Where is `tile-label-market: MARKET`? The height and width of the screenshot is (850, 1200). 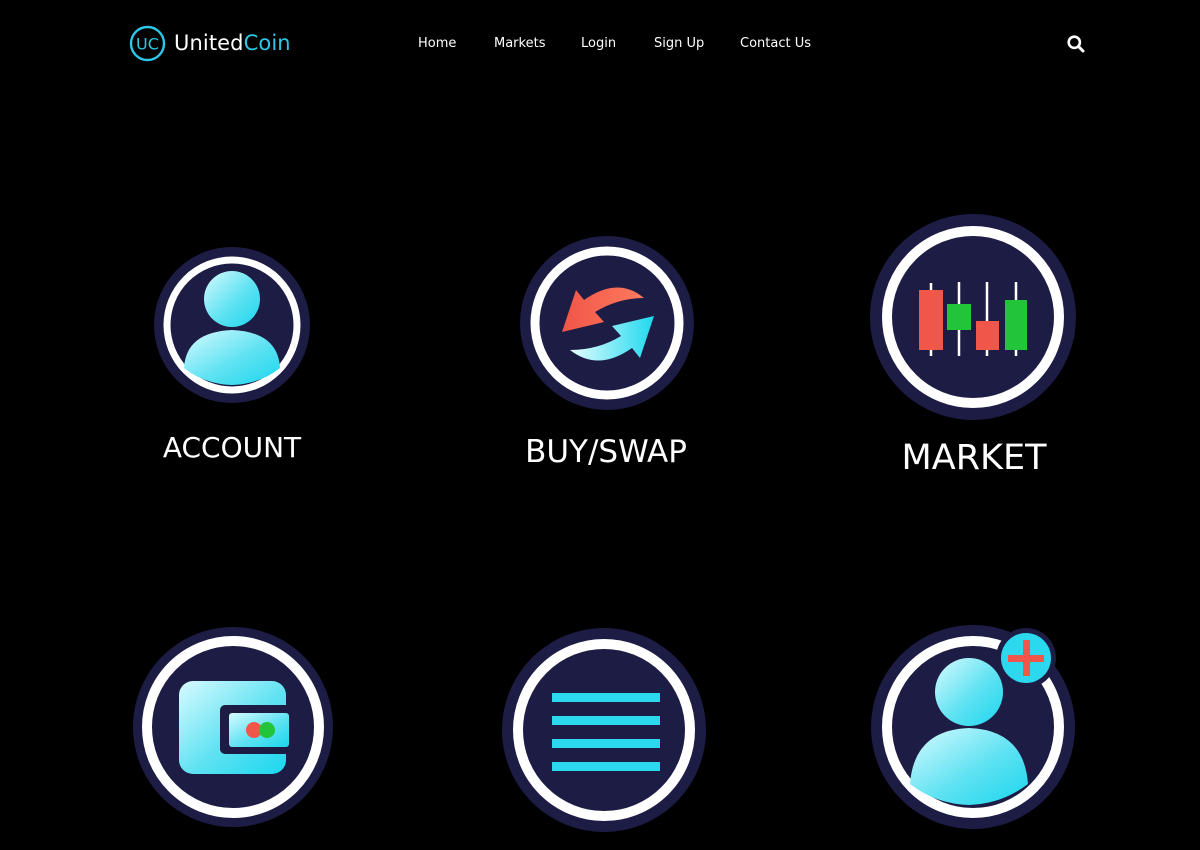
tile-label-market: MARKET is located at coordinates (974, 458).